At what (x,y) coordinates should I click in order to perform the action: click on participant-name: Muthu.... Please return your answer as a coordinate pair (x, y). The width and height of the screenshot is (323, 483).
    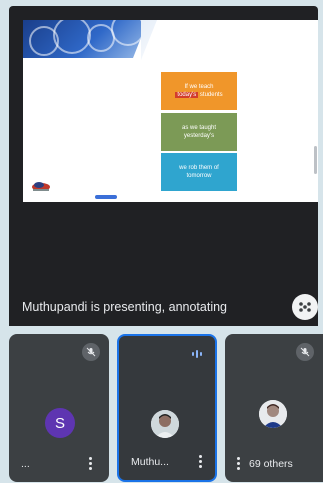
    Looking at the image, I should click on (150, 462).